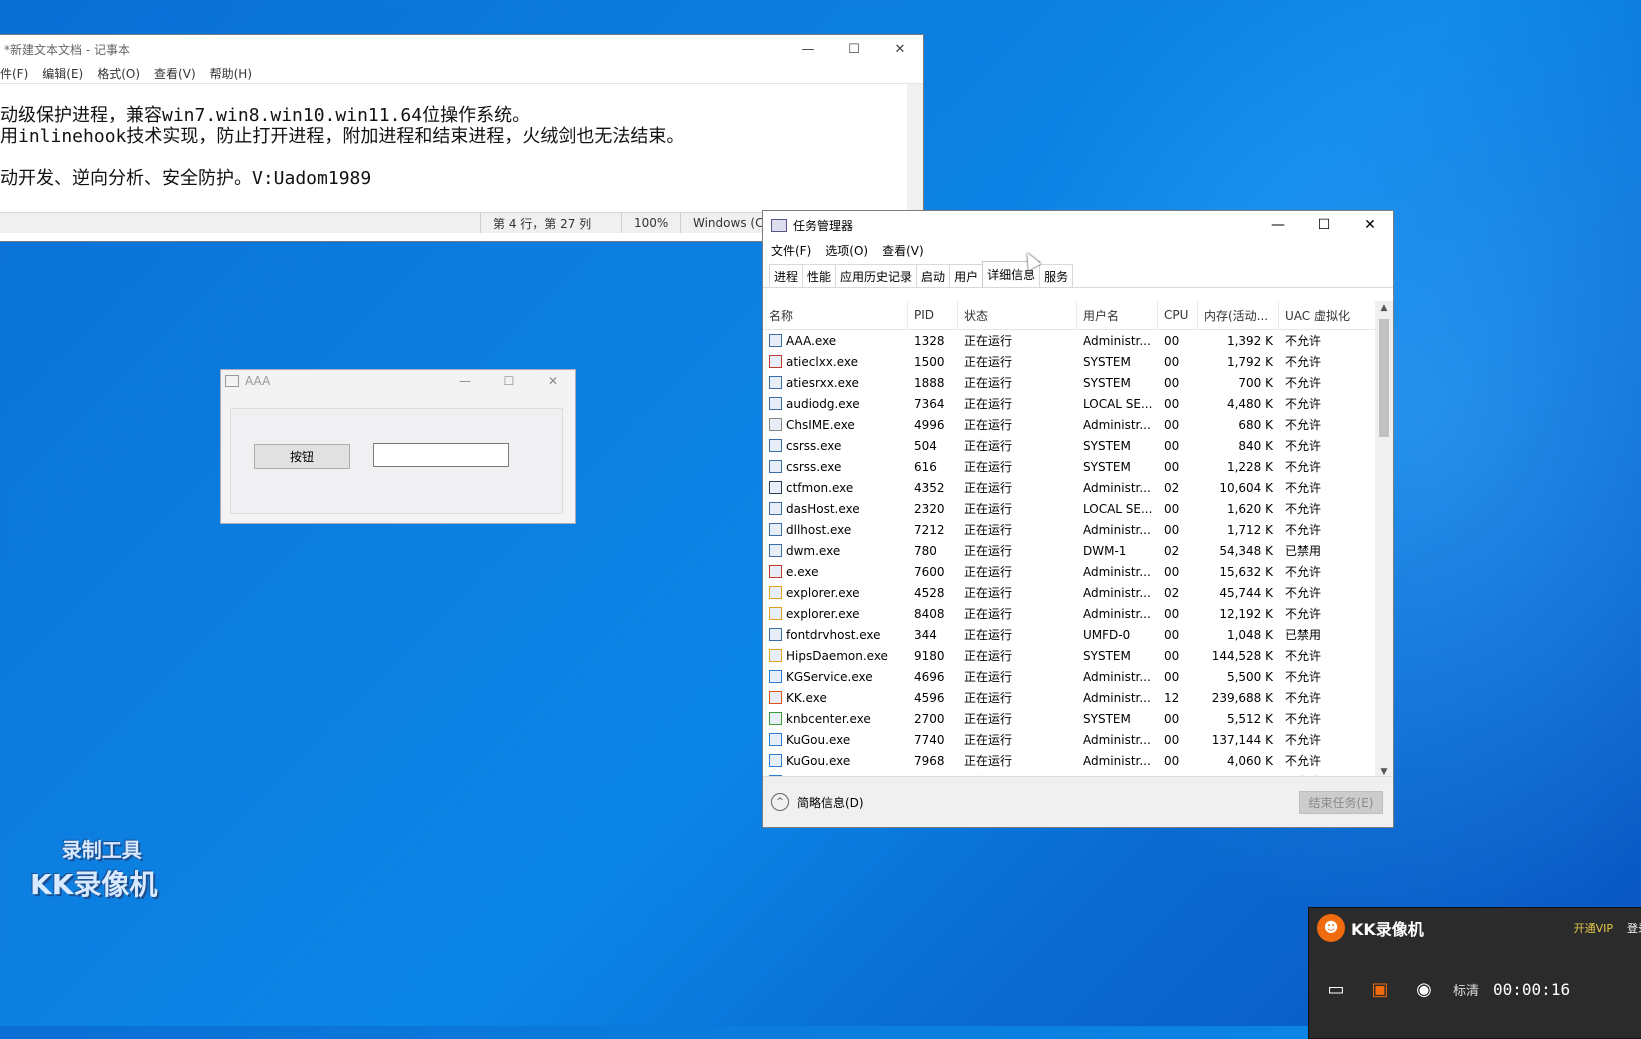 This screenshot has height=1039, width=1641. I want to click on col-cpu: CPU, so click(1178, 315).